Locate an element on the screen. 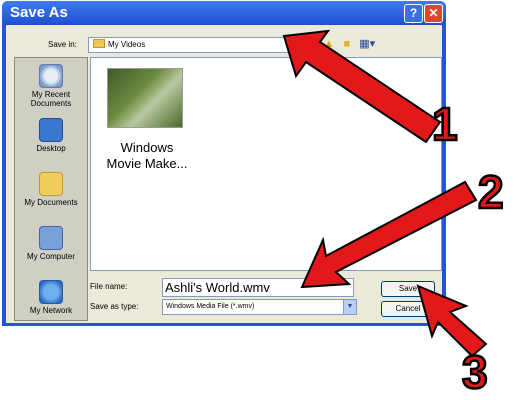  my-documents-icon is located at coordinates (51, 184).